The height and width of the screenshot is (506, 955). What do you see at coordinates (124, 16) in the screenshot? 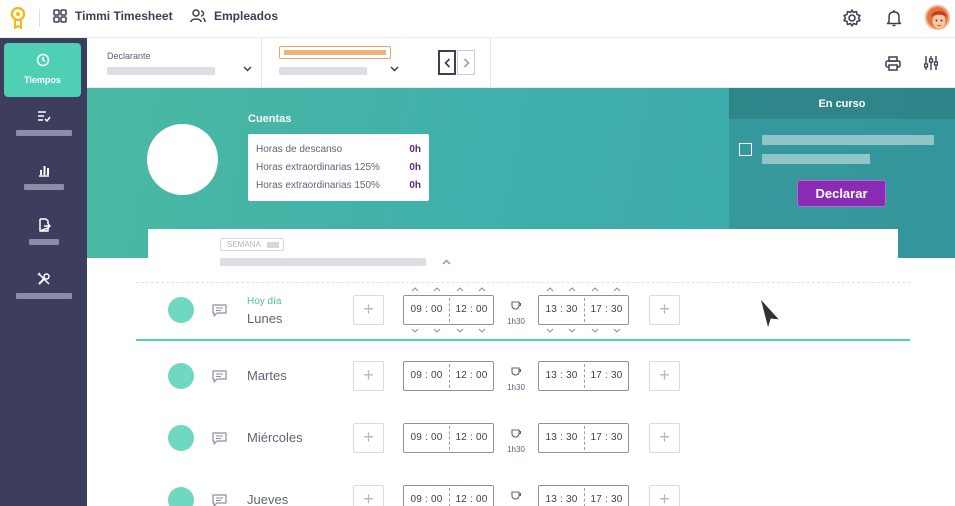
I see `app-name: Timmi Timesheet` at bounding box center [124, 16].